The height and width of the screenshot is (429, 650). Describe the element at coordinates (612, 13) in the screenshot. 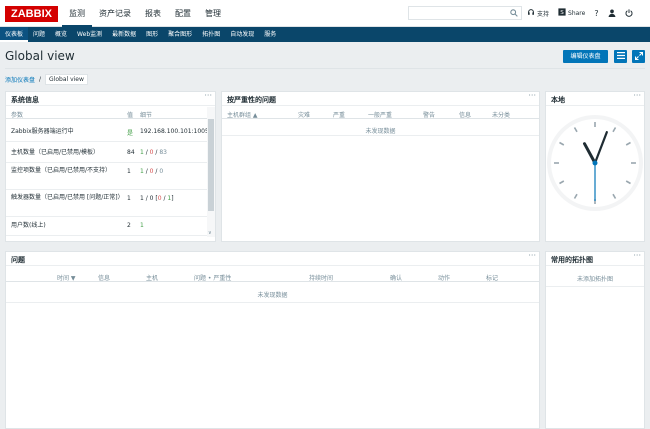

I see `user-profile-icon` at that location.